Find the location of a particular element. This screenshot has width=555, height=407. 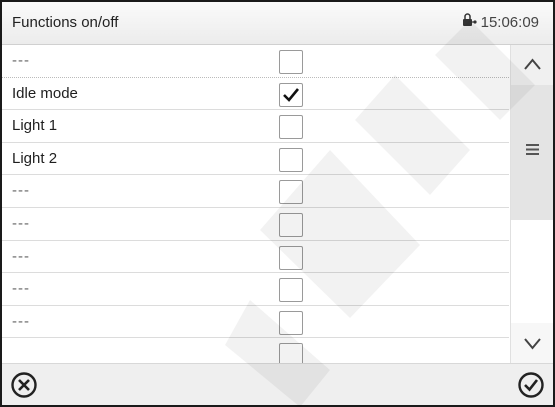

cancel-button is located at coordinates (24, 385).